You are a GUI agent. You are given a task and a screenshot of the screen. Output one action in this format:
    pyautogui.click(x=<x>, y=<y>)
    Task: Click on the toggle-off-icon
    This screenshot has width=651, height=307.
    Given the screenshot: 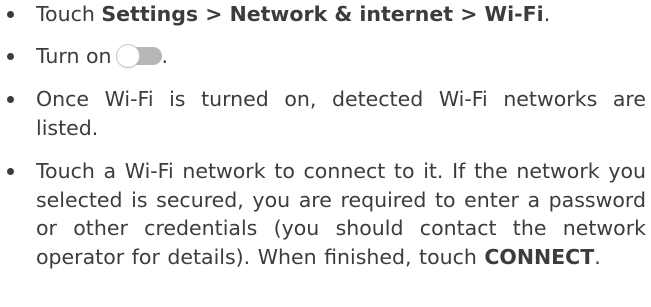 What is the action you would take?
    pyautogui.click(x=138, y=56)
    